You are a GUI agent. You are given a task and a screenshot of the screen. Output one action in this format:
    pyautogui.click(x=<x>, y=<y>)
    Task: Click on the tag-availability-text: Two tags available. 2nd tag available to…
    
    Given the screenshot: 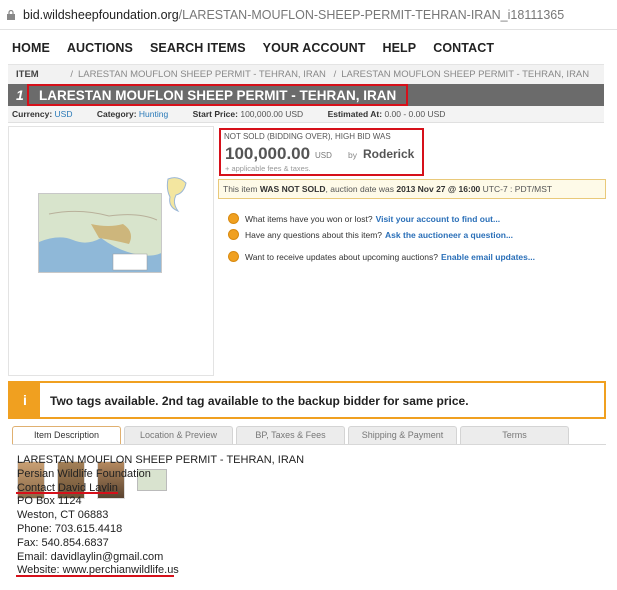 What is the action you would take?
    pyautogui.click(x=259, y=401)
    